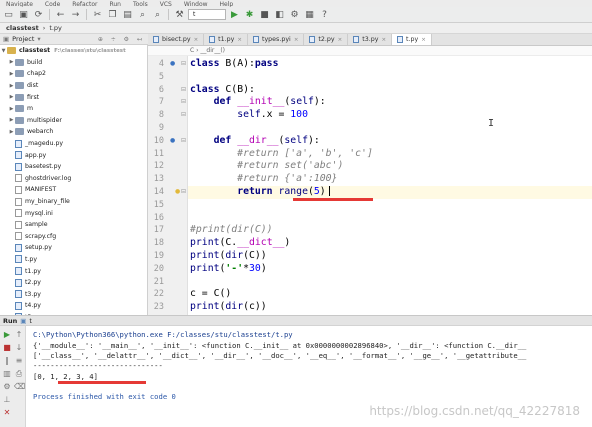 Image resolution: width=592 pixels, height=427 pixels. I want to click on find-icon: ⌕, so click(142, 15).